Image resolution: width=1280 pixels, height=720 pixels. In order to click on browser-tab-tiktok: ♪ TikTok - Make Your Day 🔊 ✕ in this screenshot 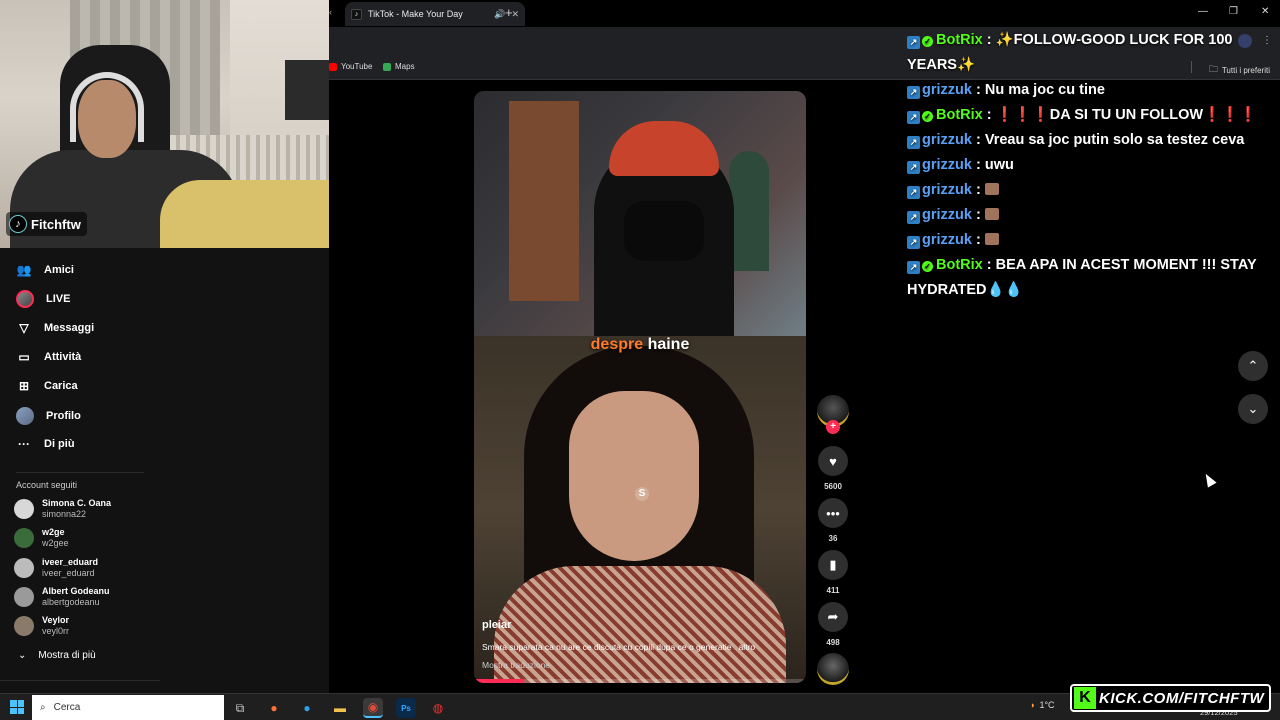, I will do `click(435, 14)`.